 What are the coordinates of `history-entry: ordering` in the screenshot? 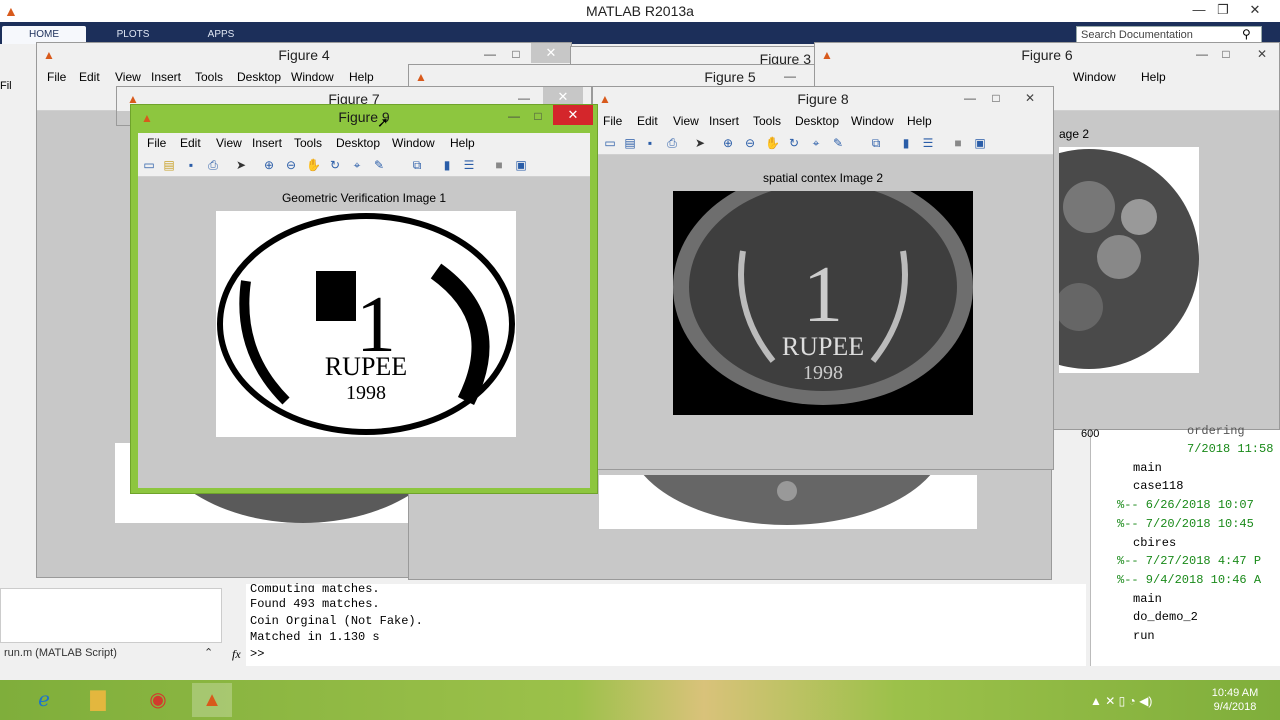 It's located at (1216, 431).